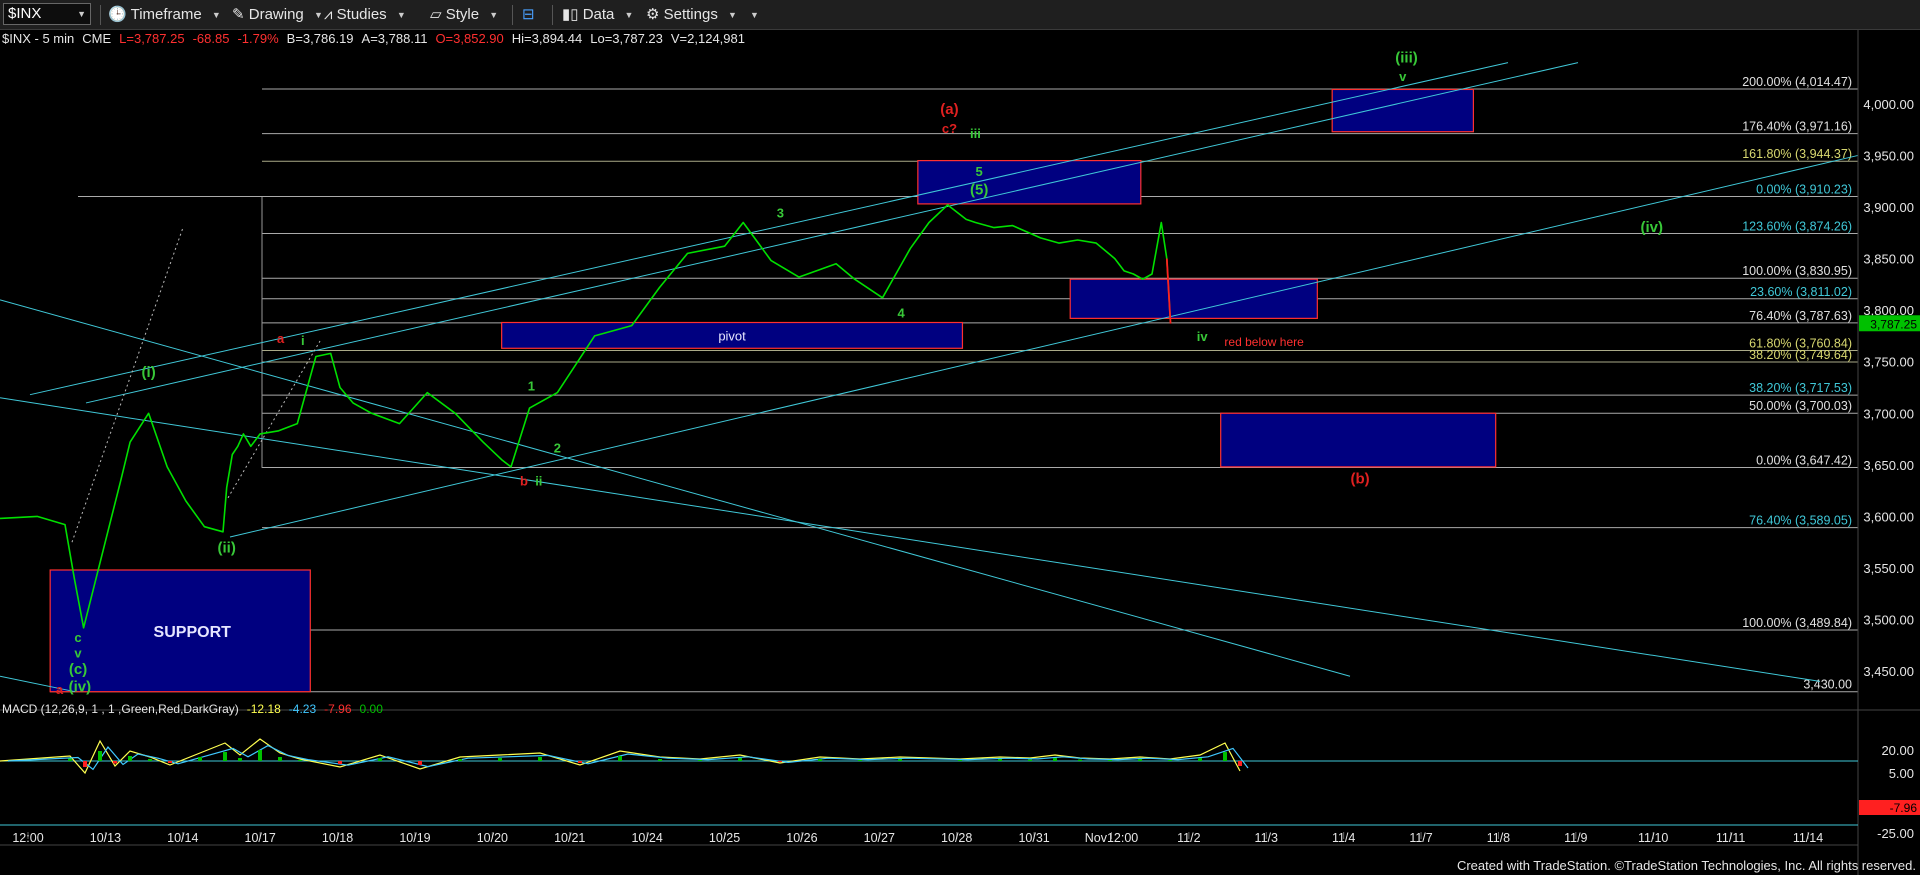 The height and width of the screenshot is (875, 1920). What do you see at coordinates (25, 13) in the screenshot?
I see `symbol-value: $INX` at bounding box center [25, 13].